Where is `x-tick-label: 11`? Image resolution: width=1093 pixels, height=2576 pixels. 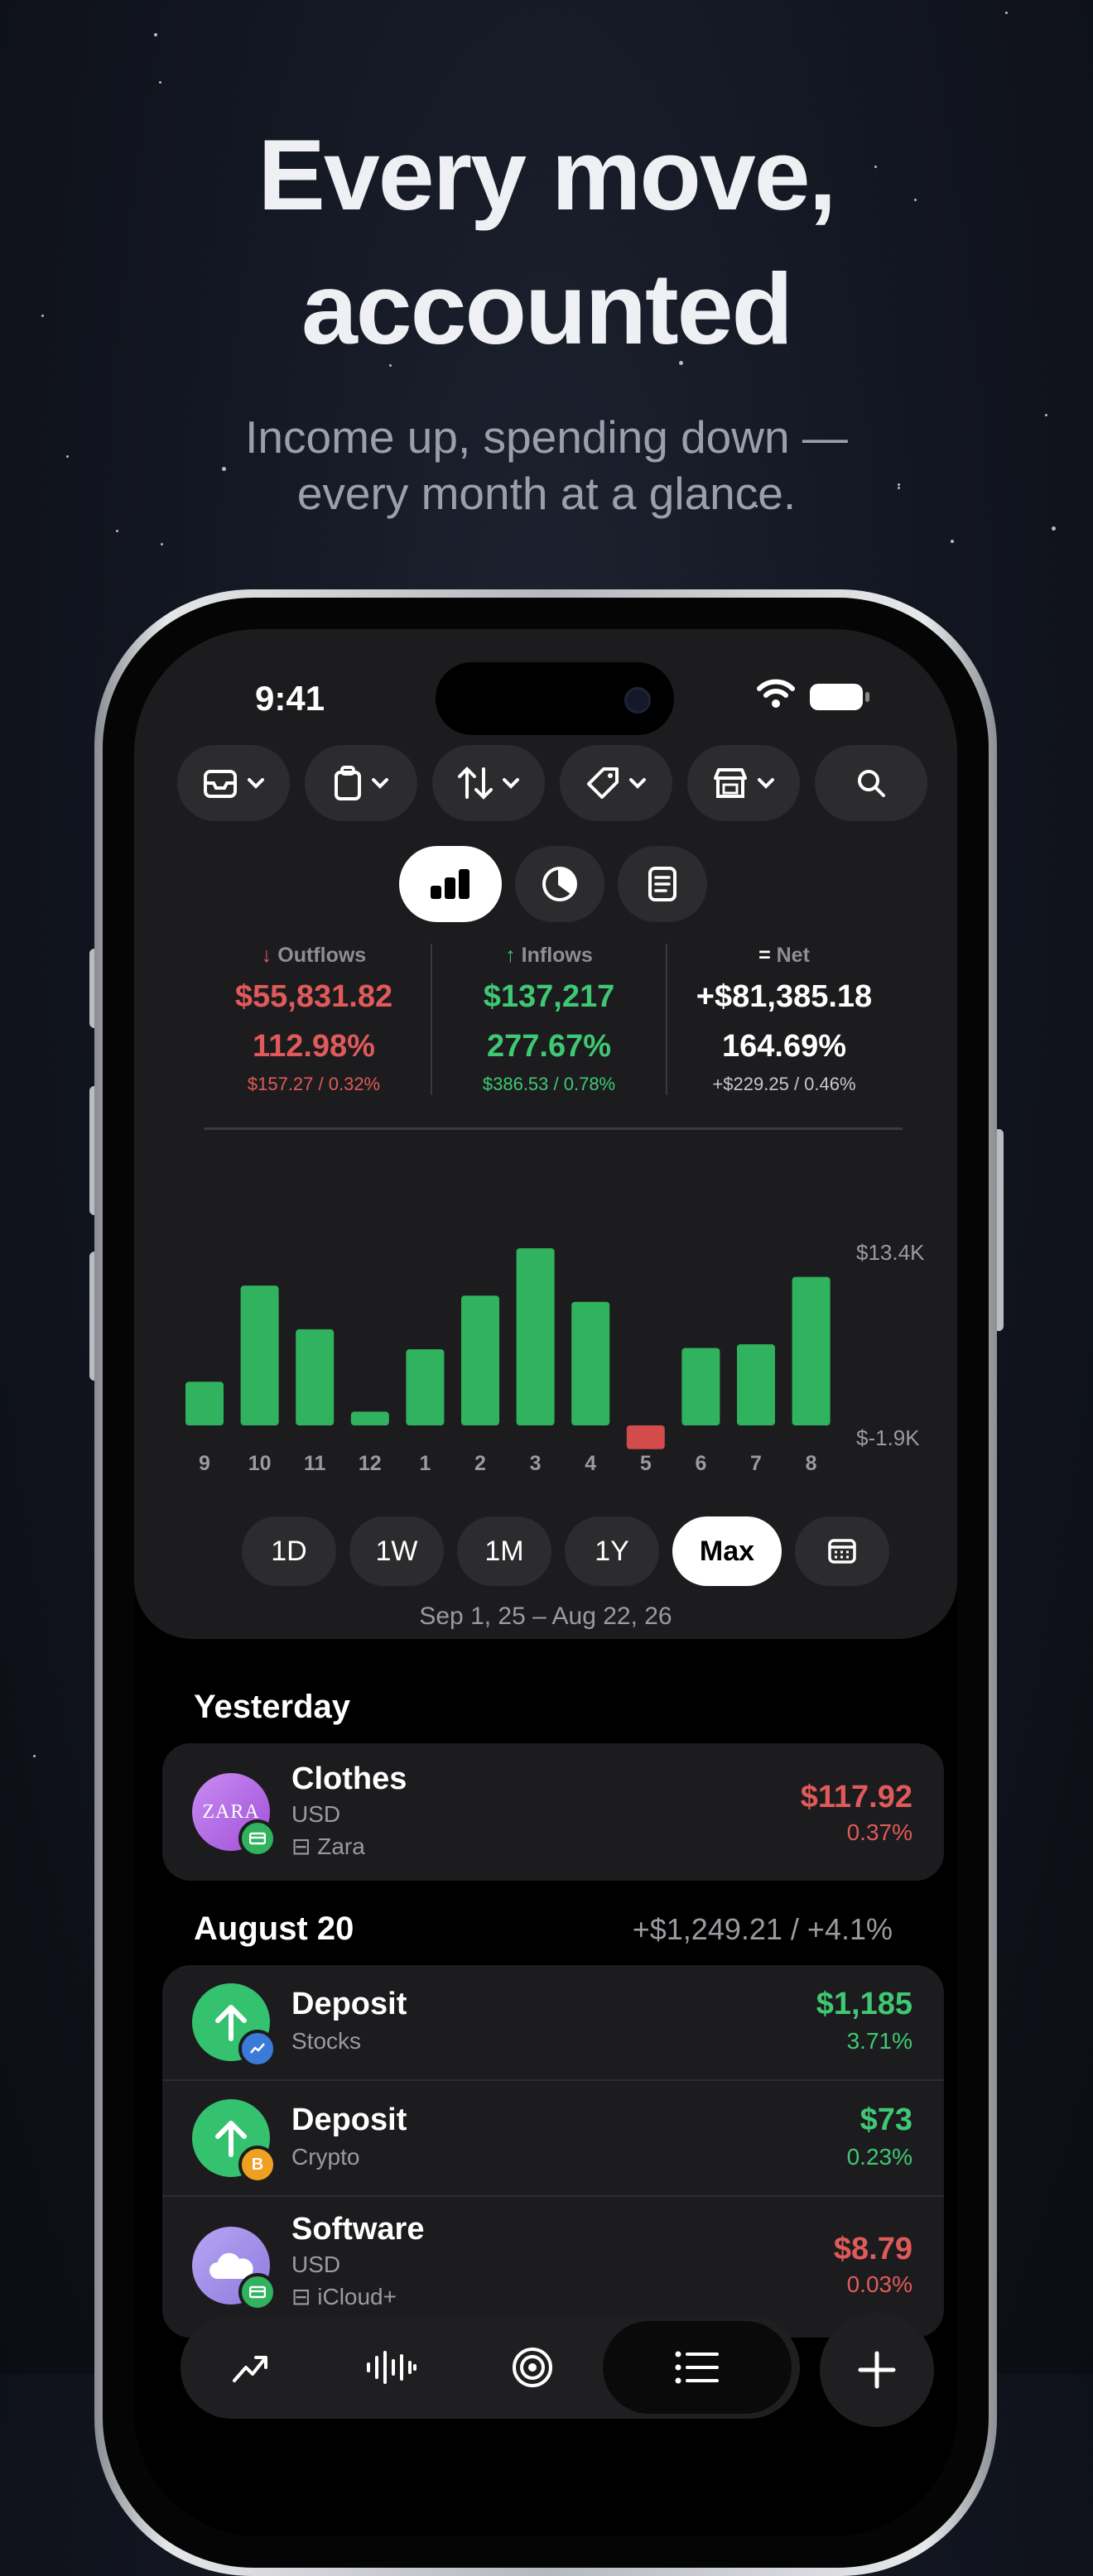
x-tick-label: 11 is located at coordinates (315, 1462).